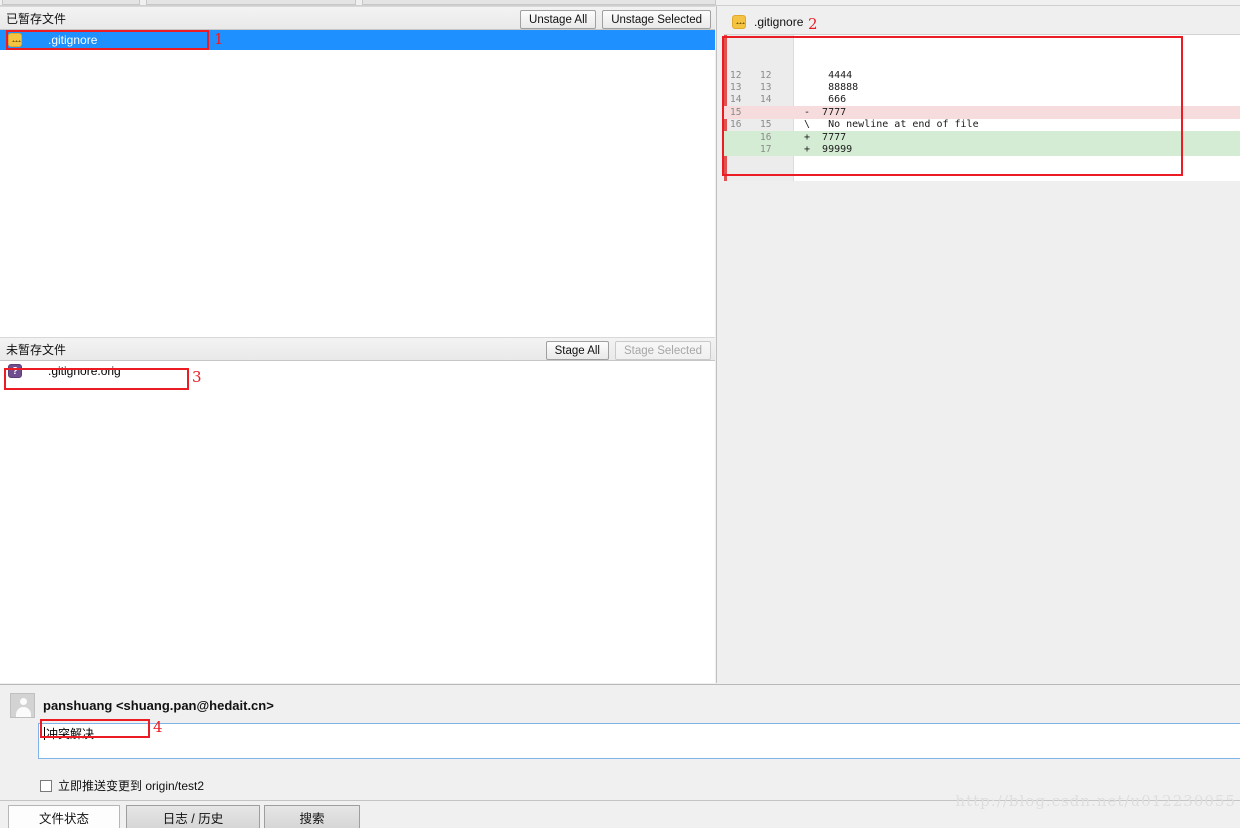  I want to click on diff-new-line-number: 14, so click(766, 100).